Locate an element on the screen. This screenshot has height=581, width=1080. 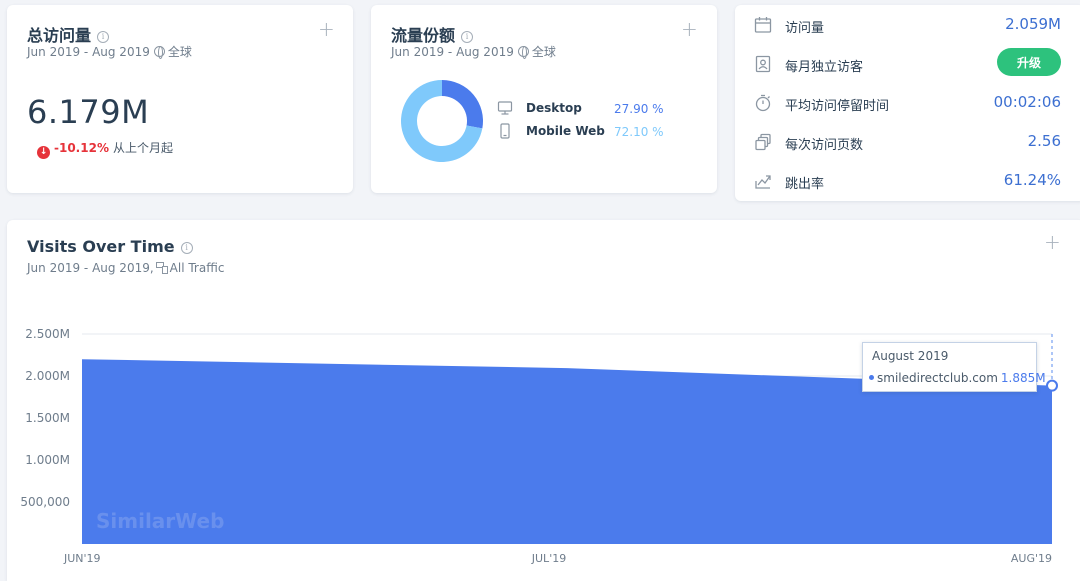
x-tick-label: JUN'19 is located at coordinates (82, 558).